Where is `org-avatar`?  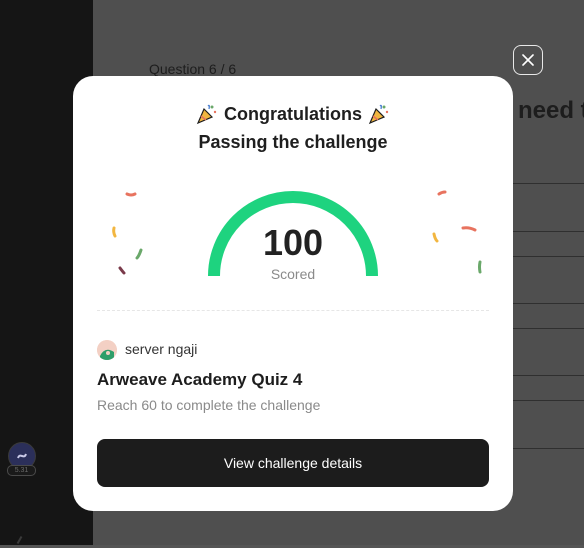
org-avatar is located at coordinates (107, 350).